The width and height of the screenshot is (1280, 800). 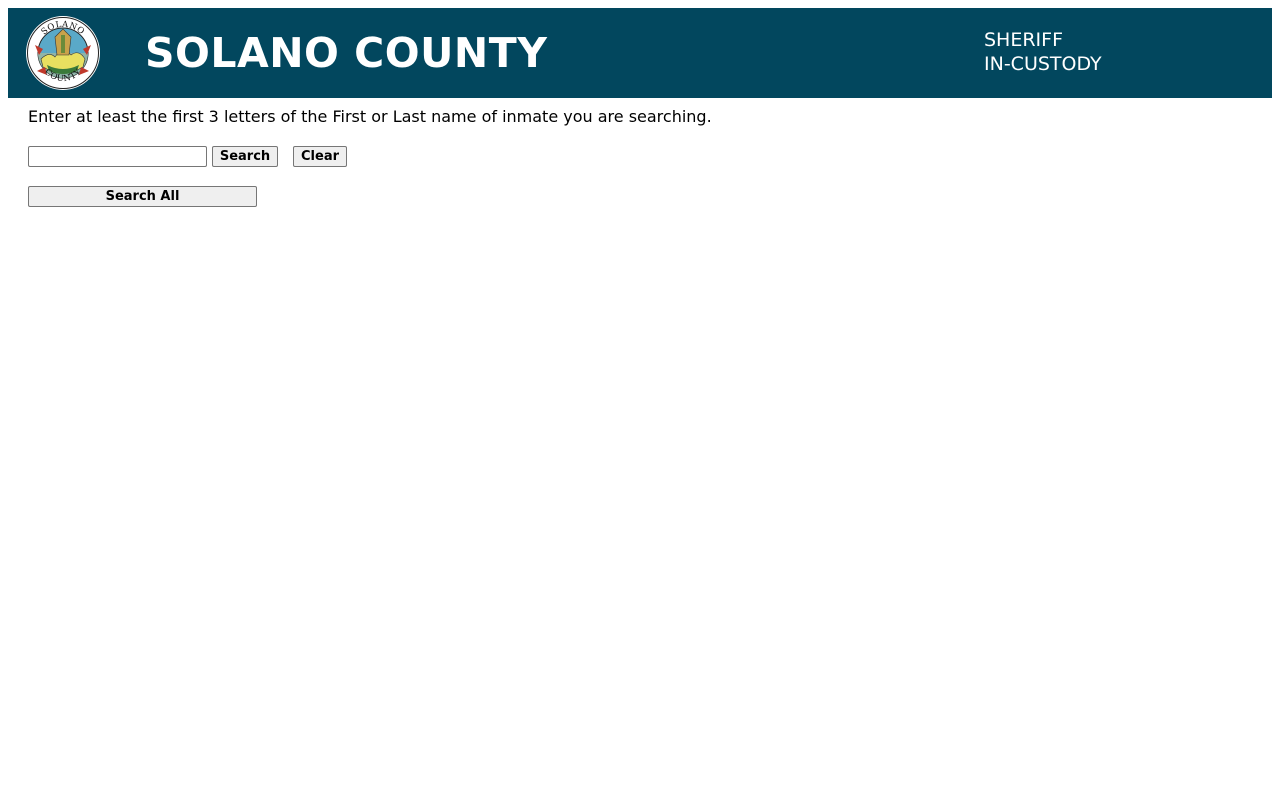 I want to click on county-seal-logo: SOLANO COUNTY, so click(x=63, y=53).